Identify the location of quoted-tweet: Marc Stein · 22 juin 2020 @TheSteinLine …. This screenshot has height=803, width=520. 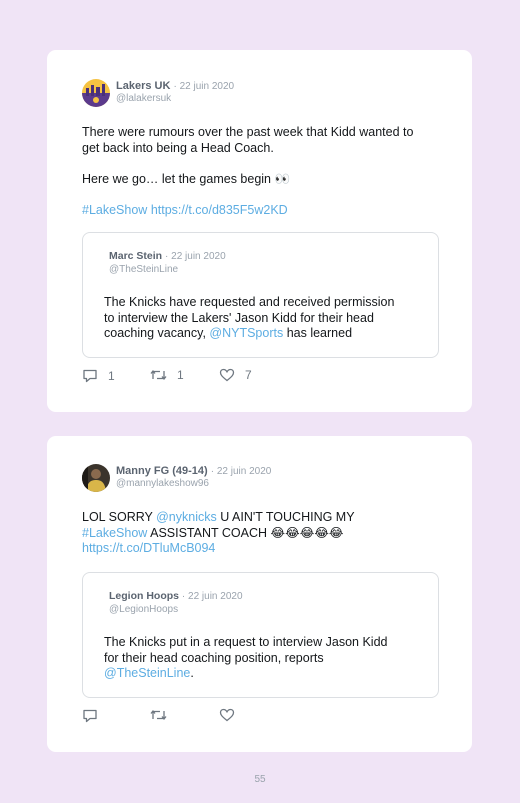
(260, 295).